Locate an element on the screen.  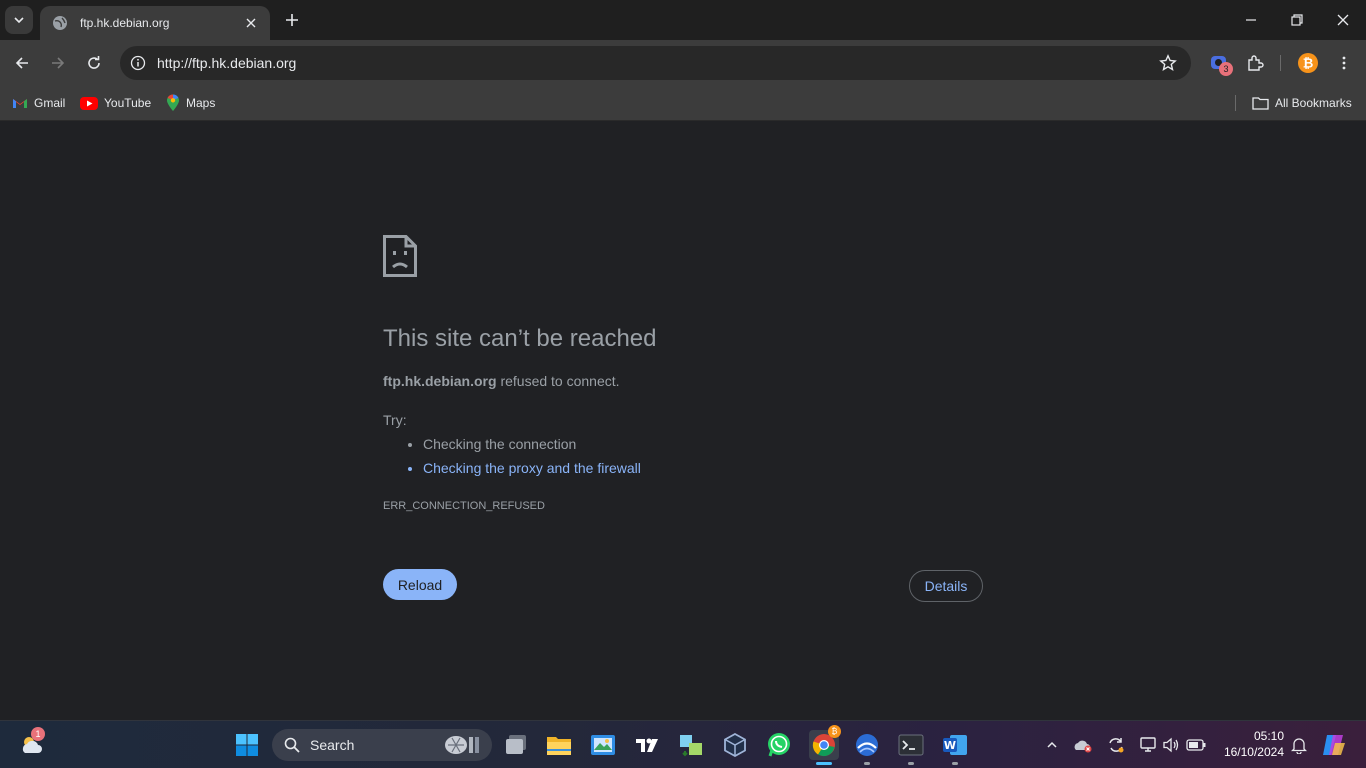
windows-logo-icon is located at coordinates (247, 745).